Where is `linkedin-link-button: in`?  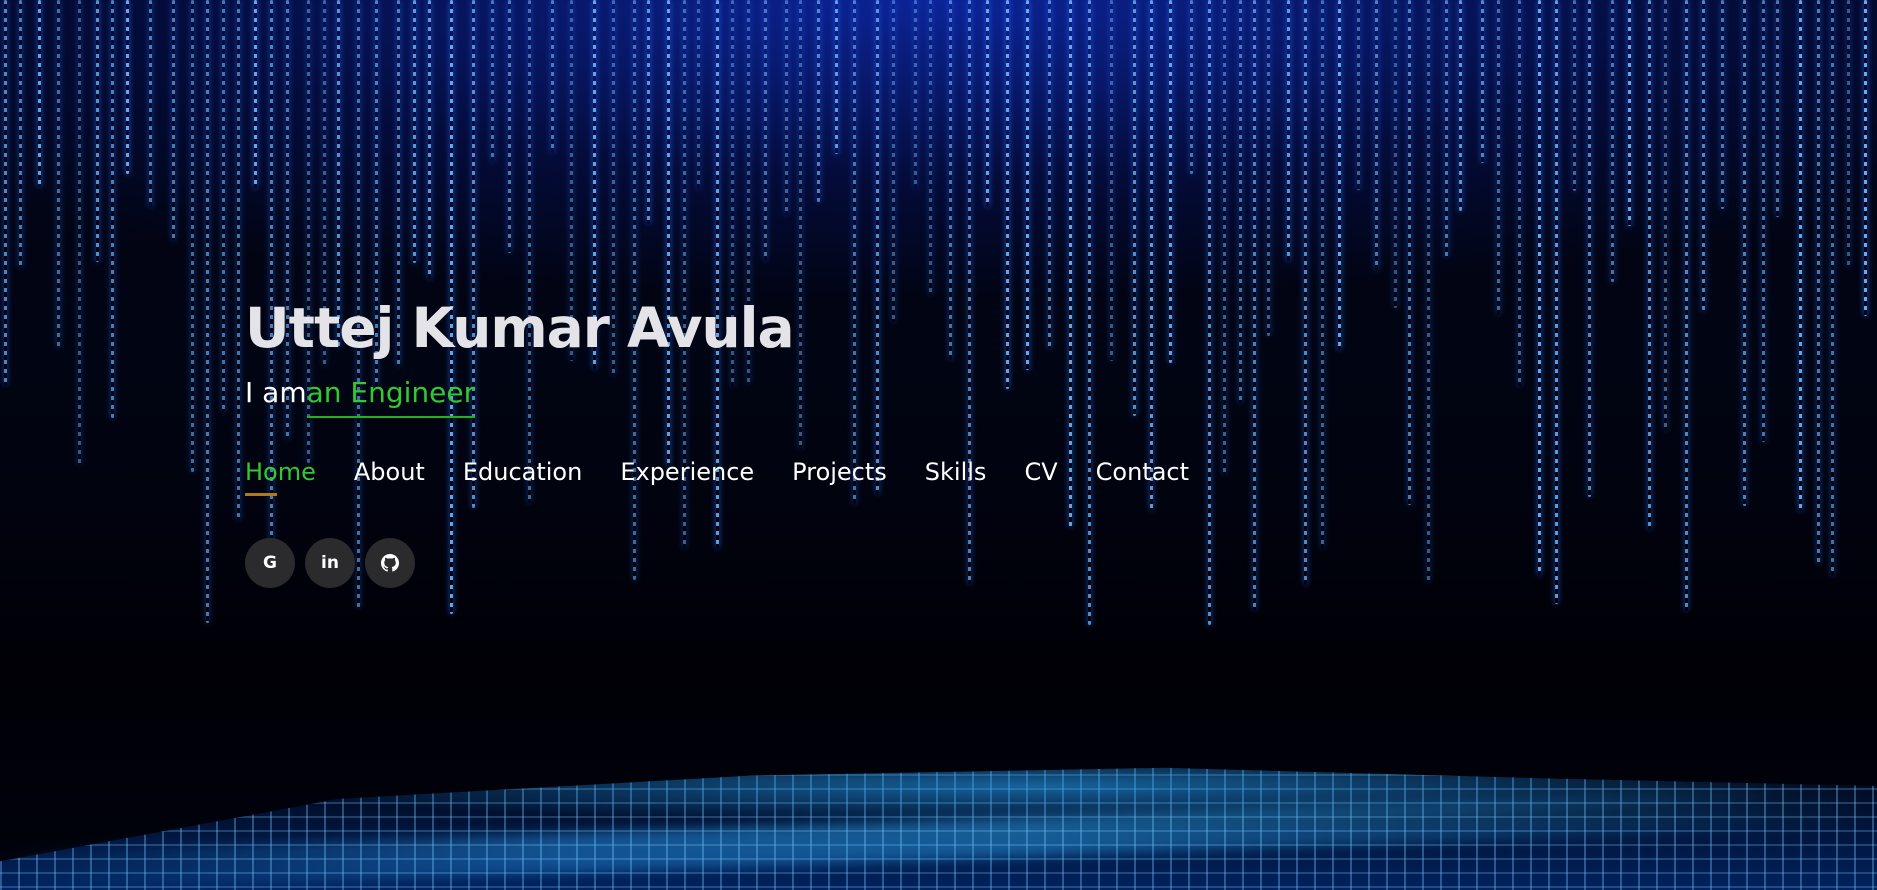
linkedin-link-button: in is located at coordinates (330, 563).